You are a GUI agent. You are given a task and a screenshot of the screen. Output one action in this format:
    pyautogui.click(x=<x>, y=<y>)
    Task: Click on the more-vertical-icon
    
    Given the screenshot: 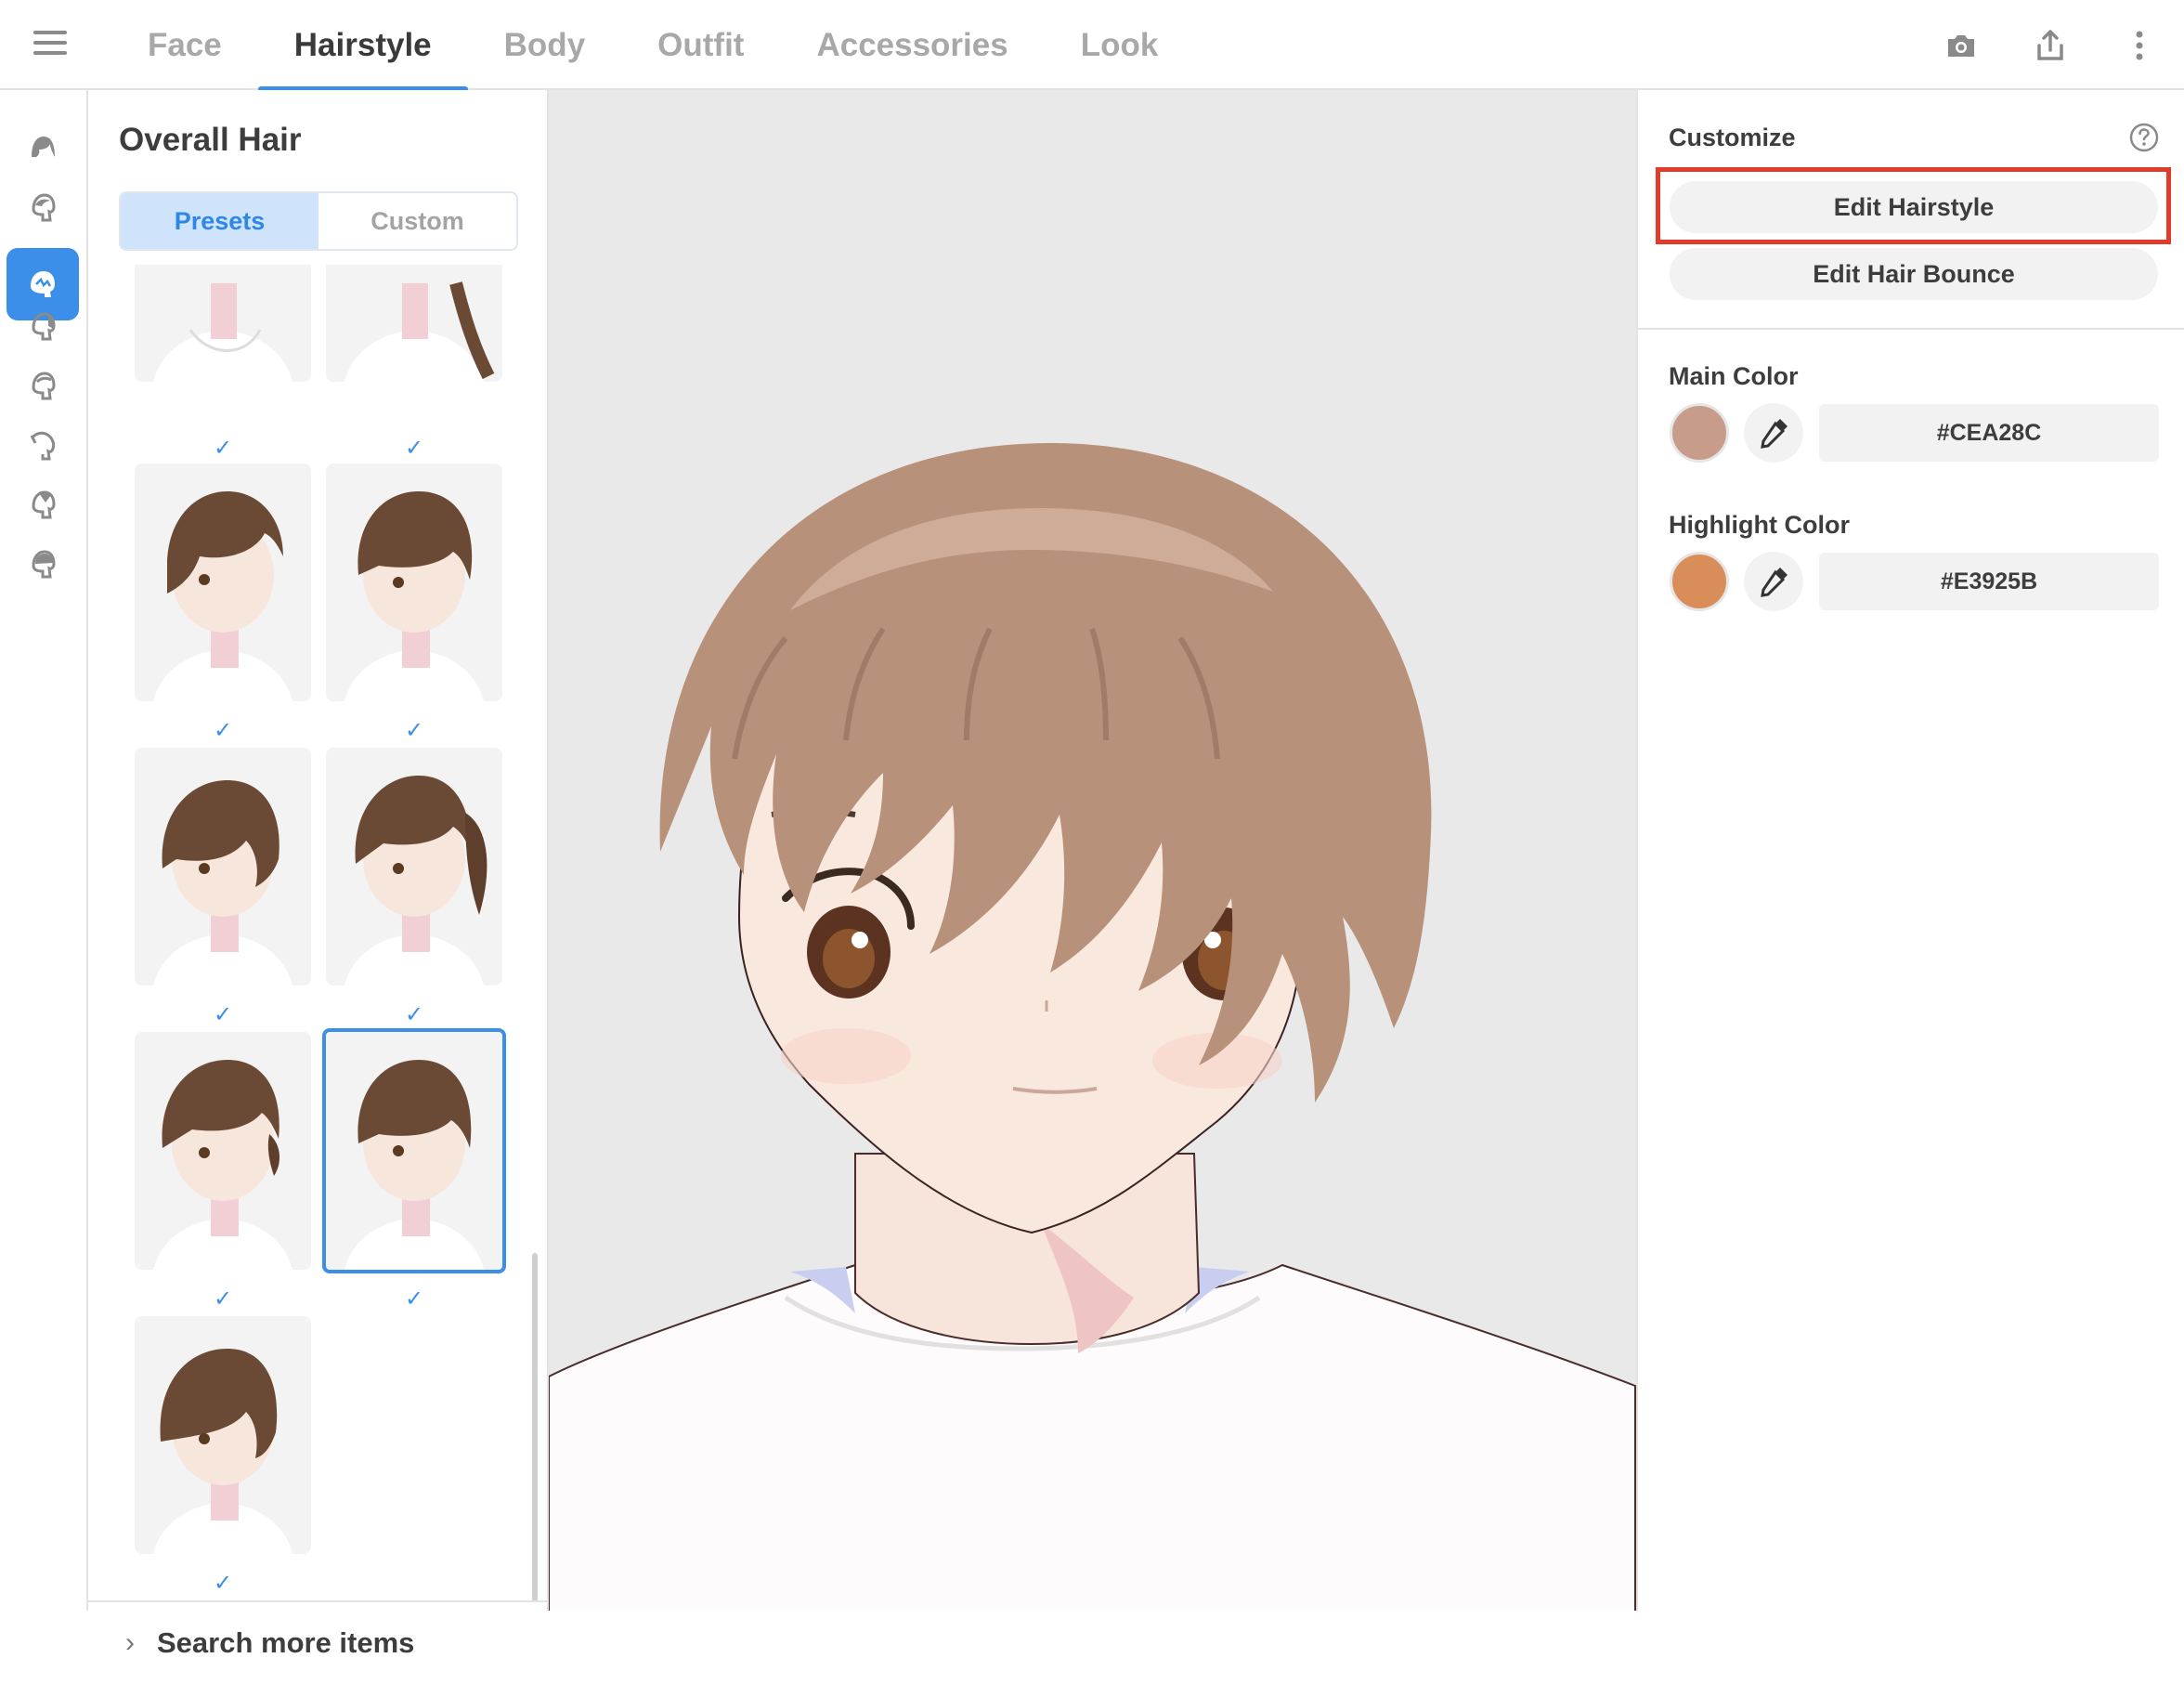 What is the action you would take?
    pyautogui.click(x=2139, y=45)
    